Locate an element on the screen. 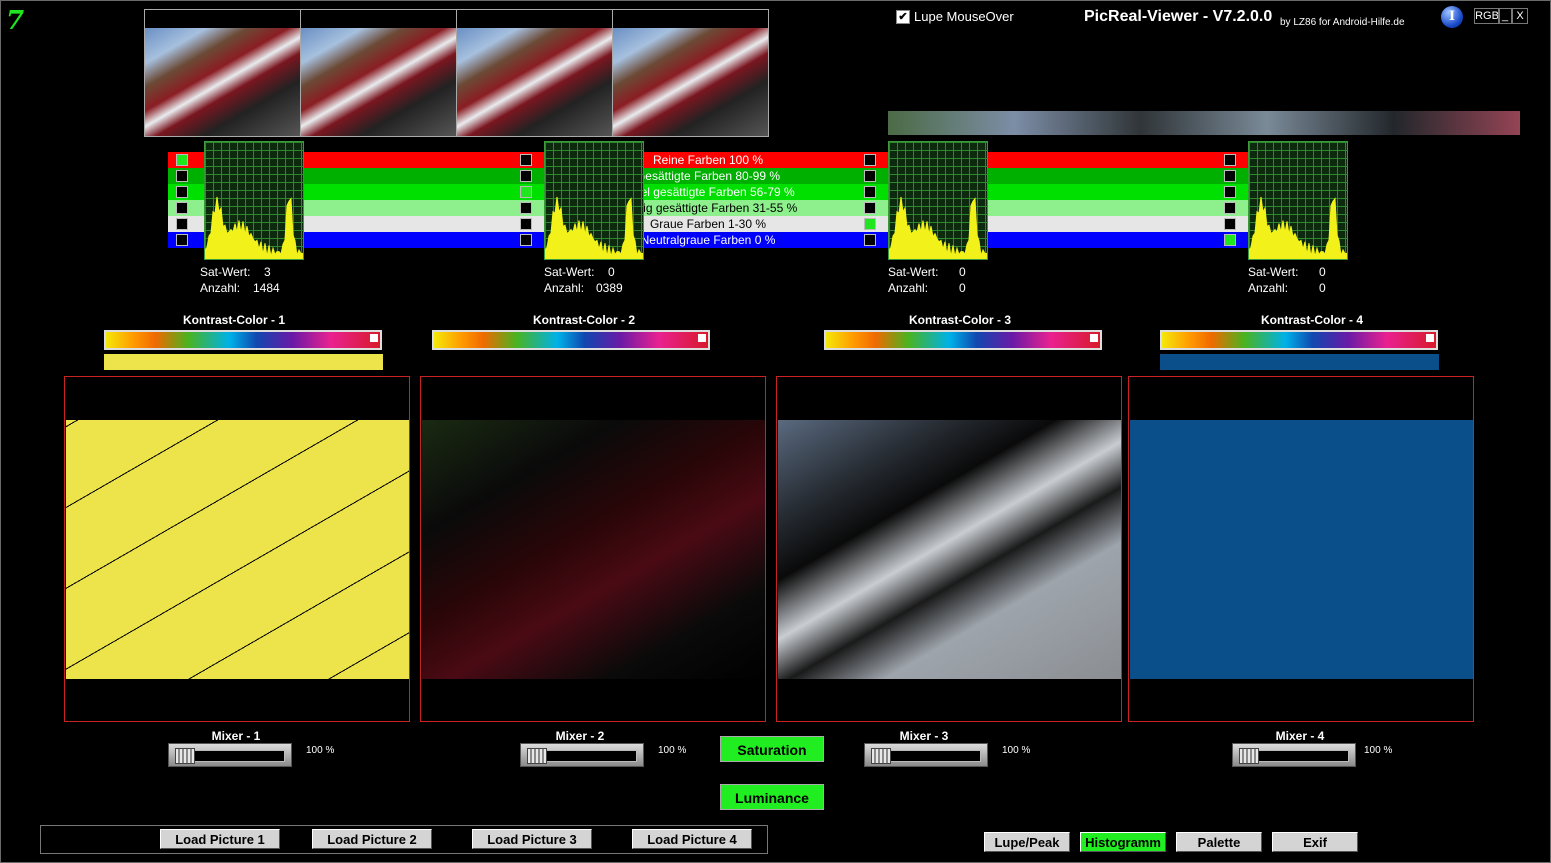 This screenshot has height=863, width=1551. saturation-band: Graue Farben 1-30 % is located at coordinates (708, 224).